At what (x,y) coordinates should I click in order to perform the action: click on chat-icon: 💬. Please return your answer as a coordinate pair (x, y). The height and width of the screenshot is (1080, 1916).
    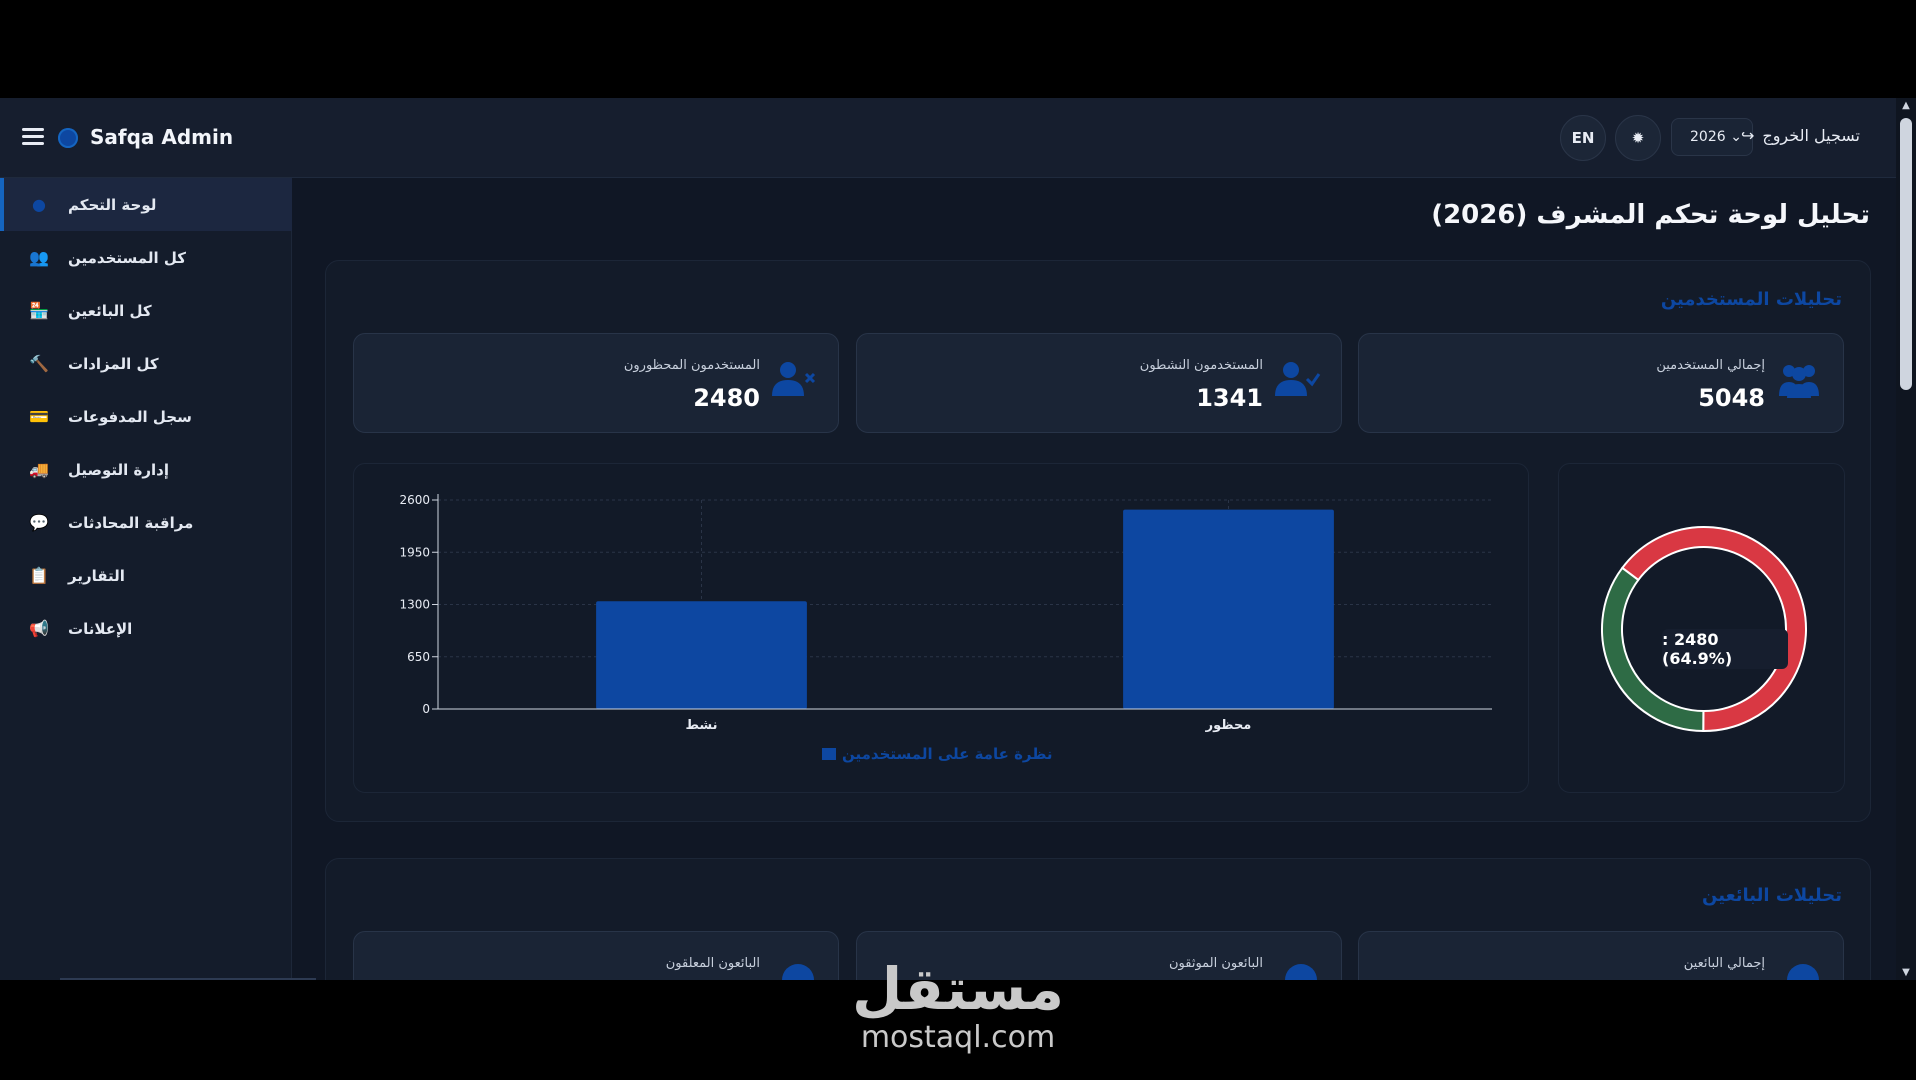
    Looking at the image, I should click on (39, 522).